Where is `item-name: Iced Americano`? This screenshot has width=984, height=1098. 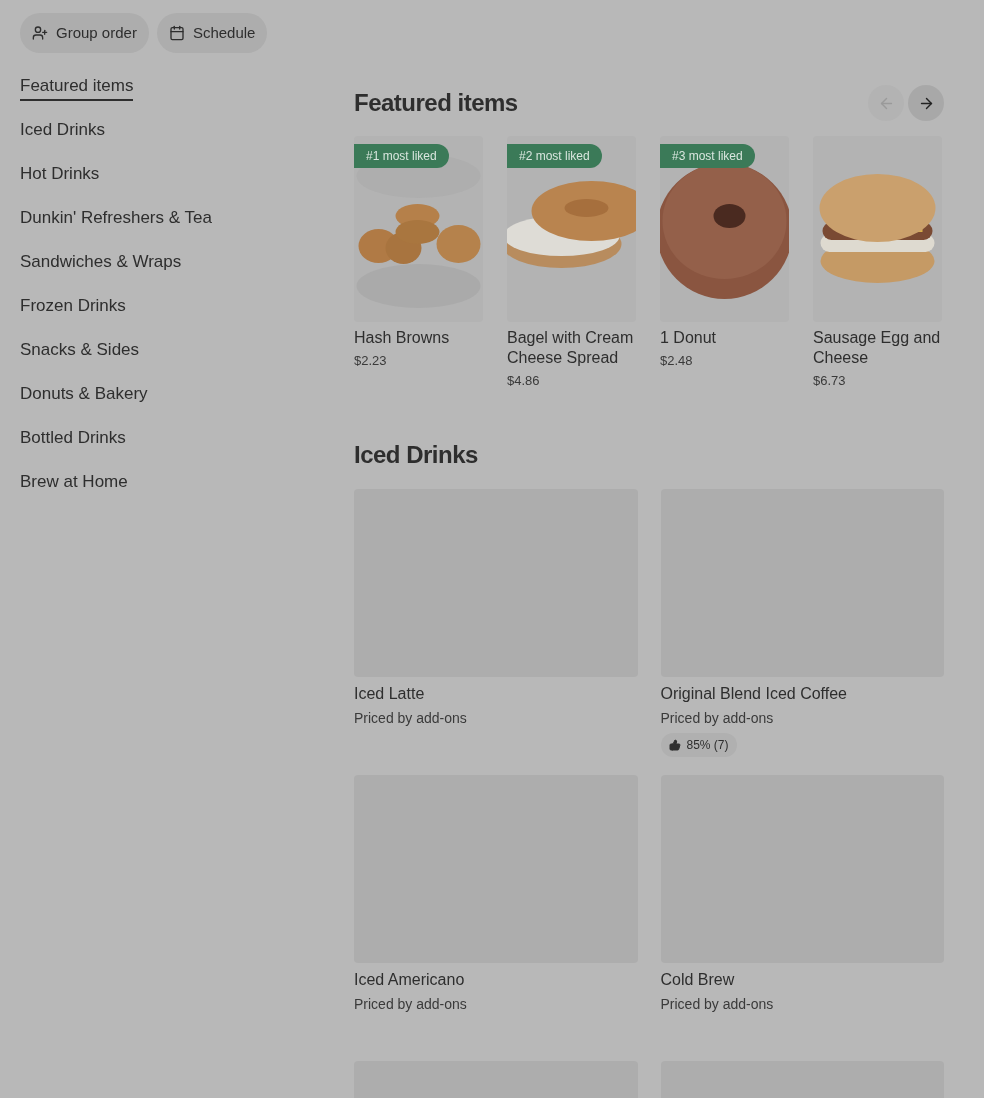
item-name: Iced Americano is located at coordinates (410, 979).